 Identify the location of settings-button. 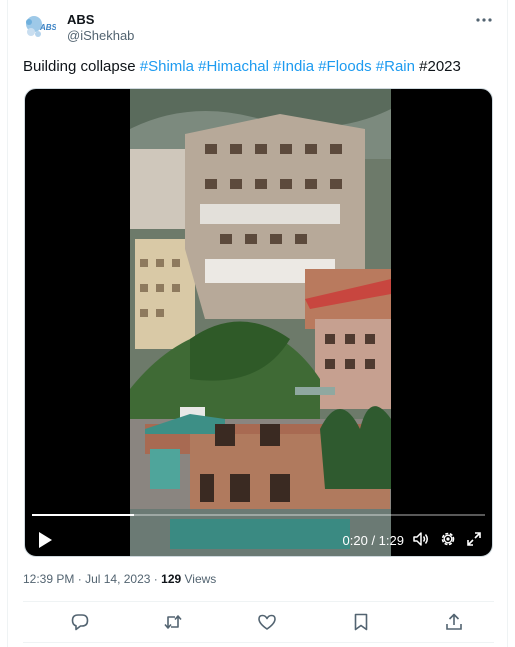
(448, 539).